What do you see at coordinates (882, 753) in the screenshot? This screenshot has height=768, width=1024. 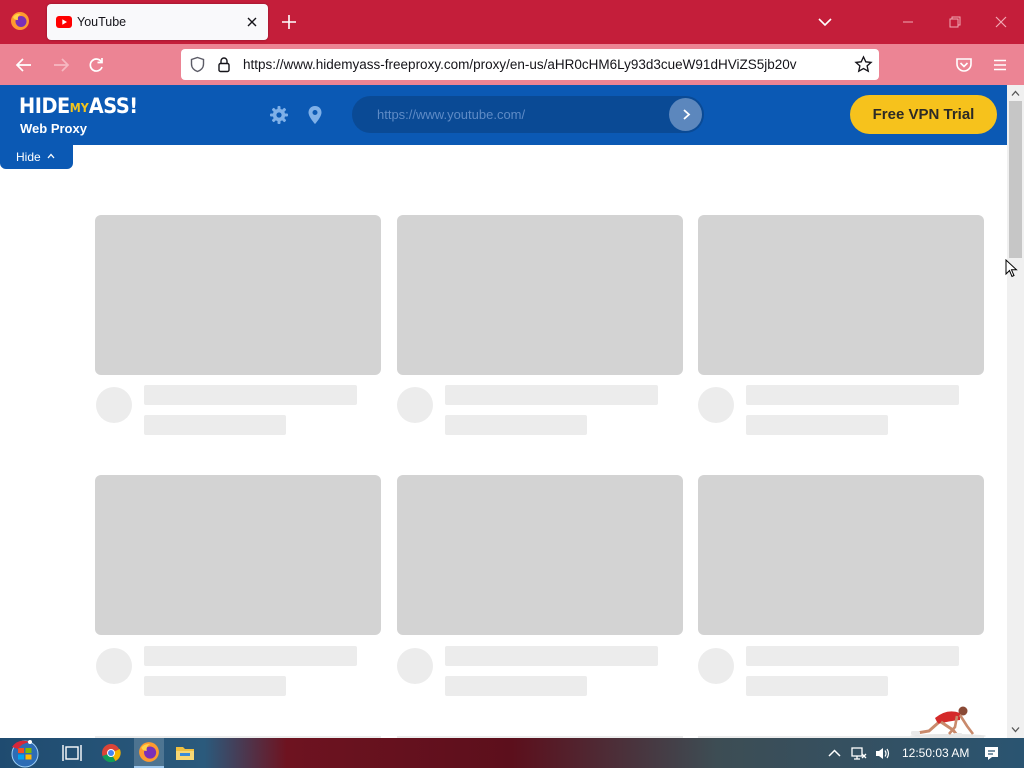 I see `volume-icon` at bounding box center [882, 753].